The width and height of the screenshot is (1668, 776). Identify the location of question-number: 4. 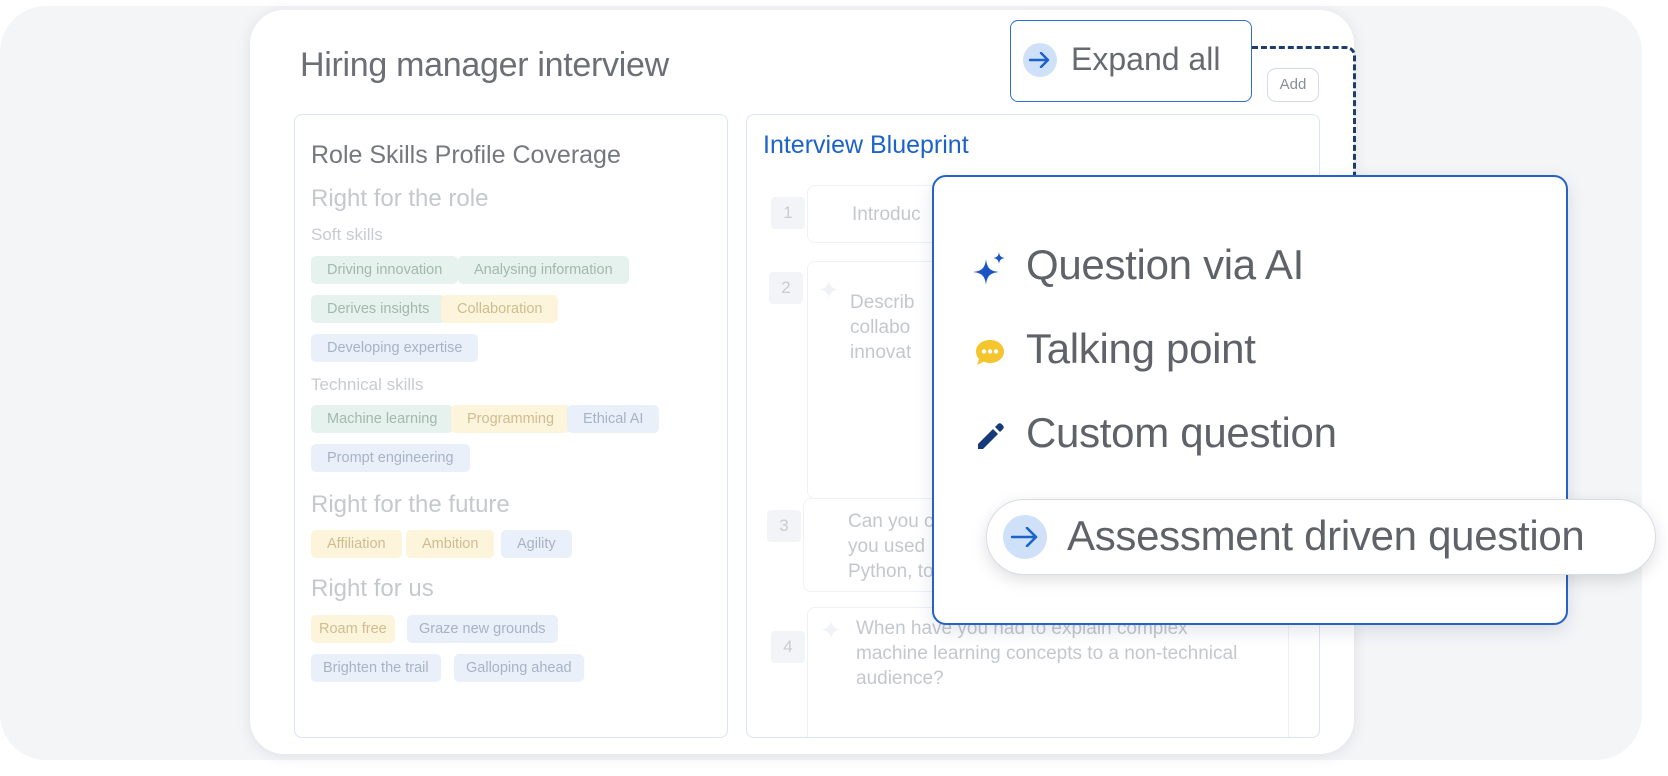
(788, 647).